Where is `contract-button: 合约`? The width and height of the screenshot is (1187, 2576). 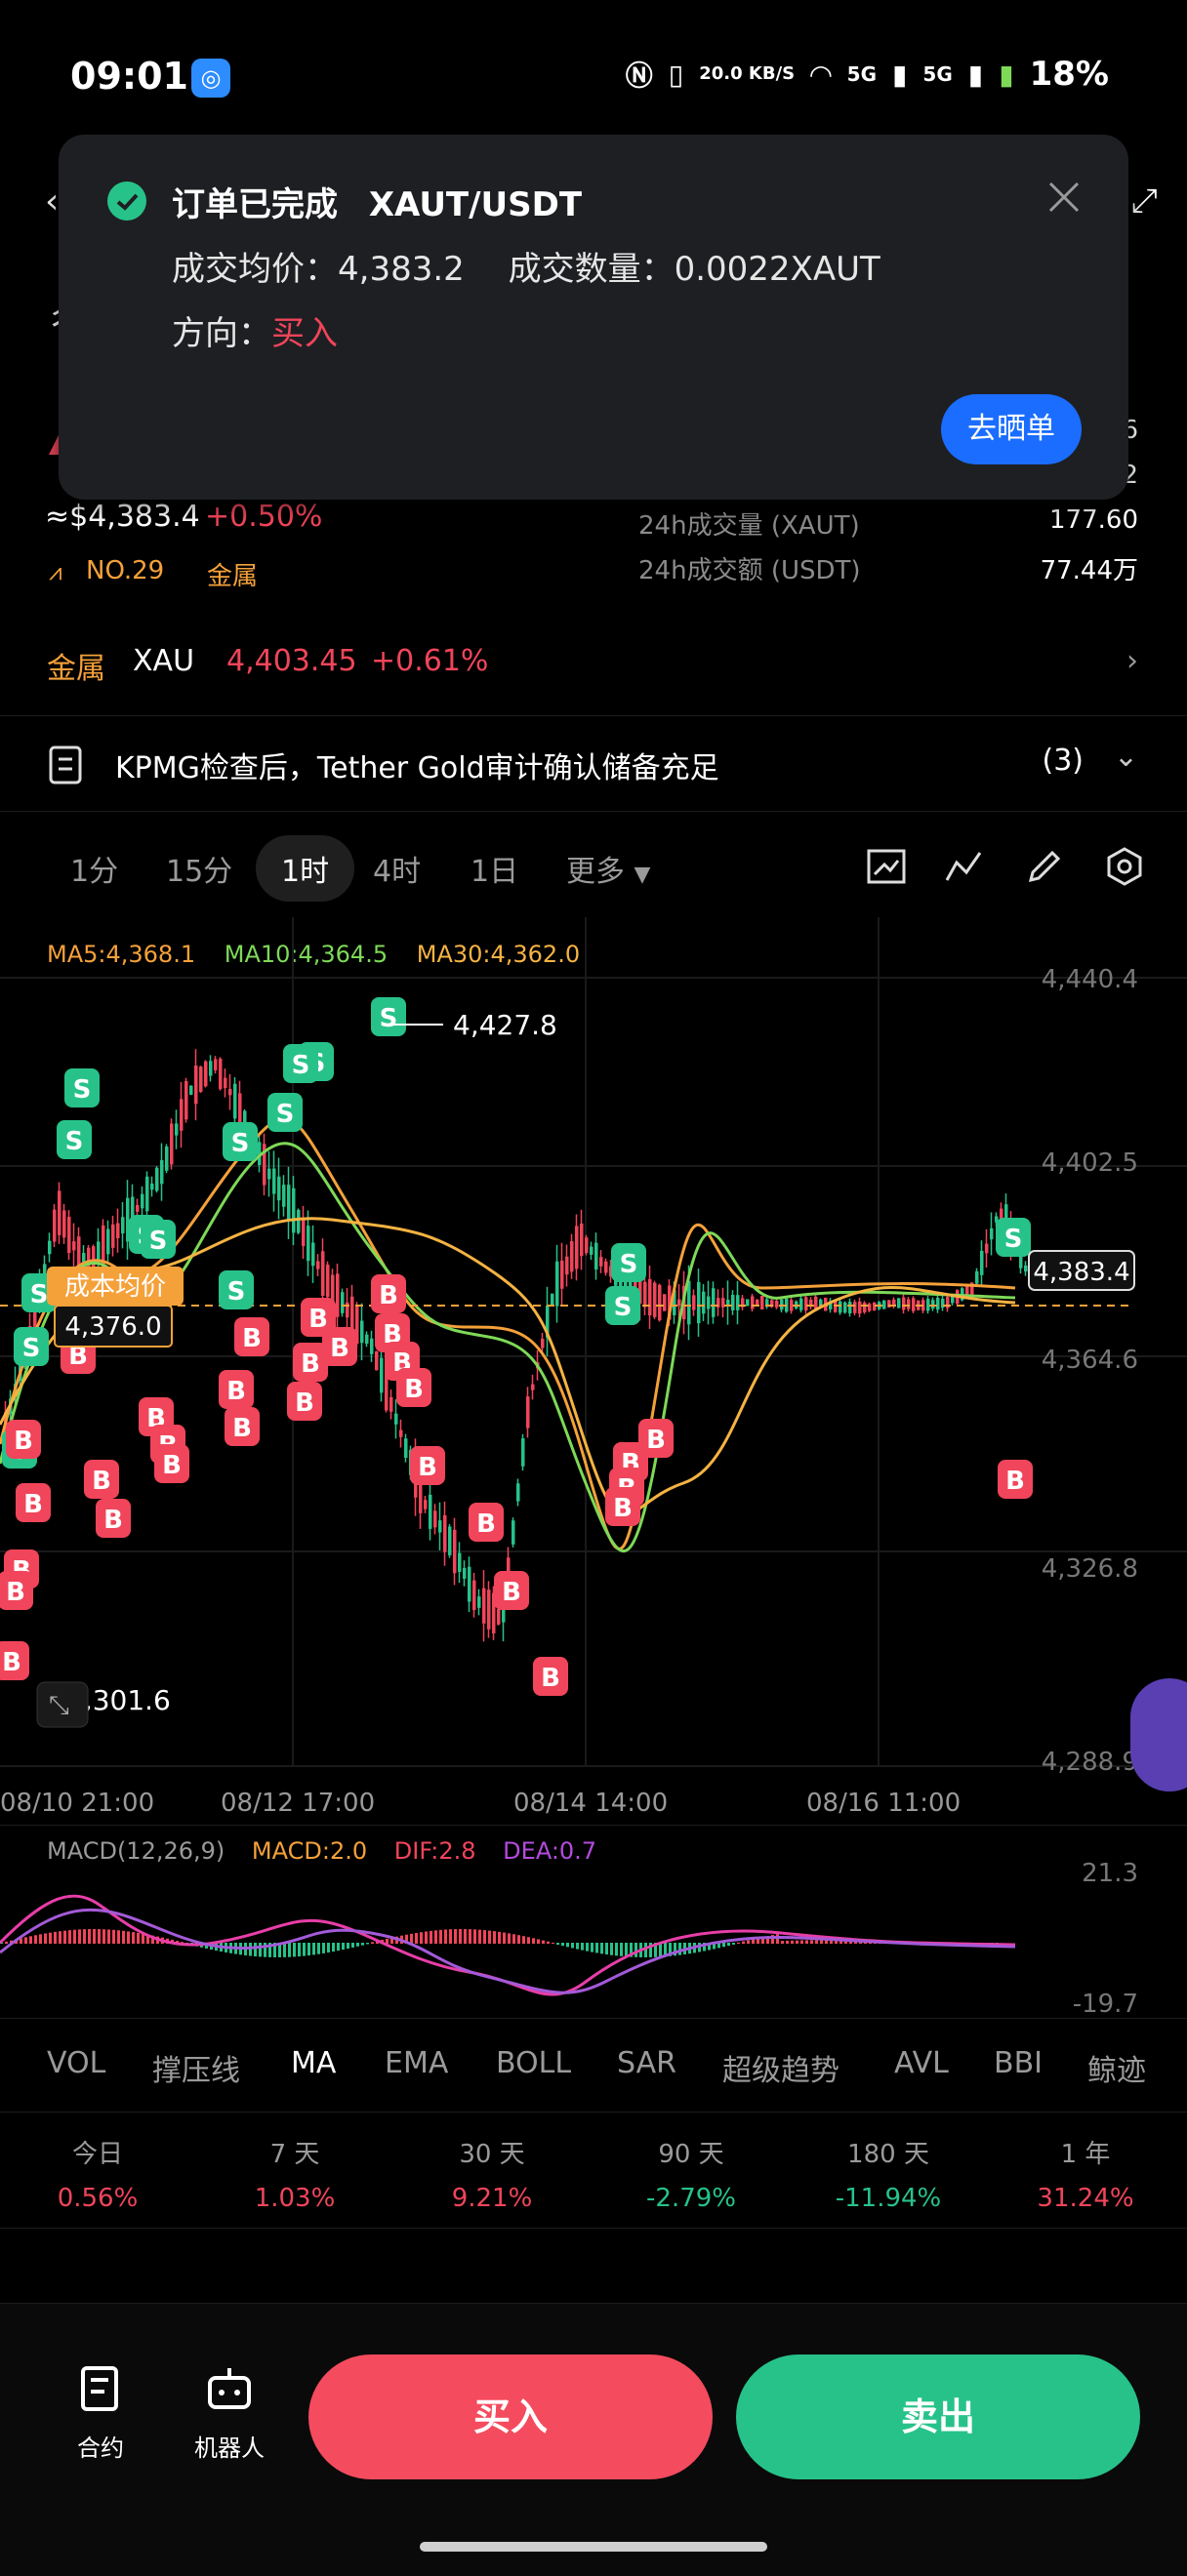
contract-button: 合约 is located at coordinates (100, 2413).